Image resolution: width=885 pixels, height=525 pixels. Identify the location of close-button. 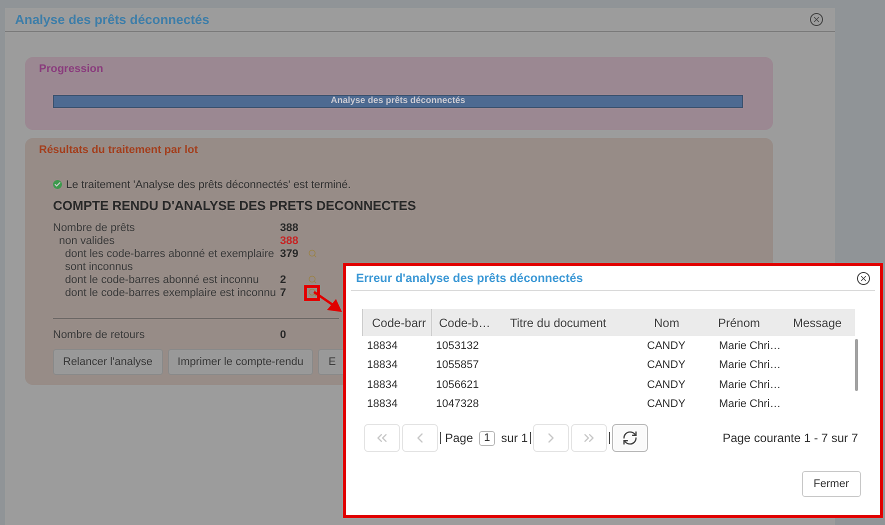
(863, 278).